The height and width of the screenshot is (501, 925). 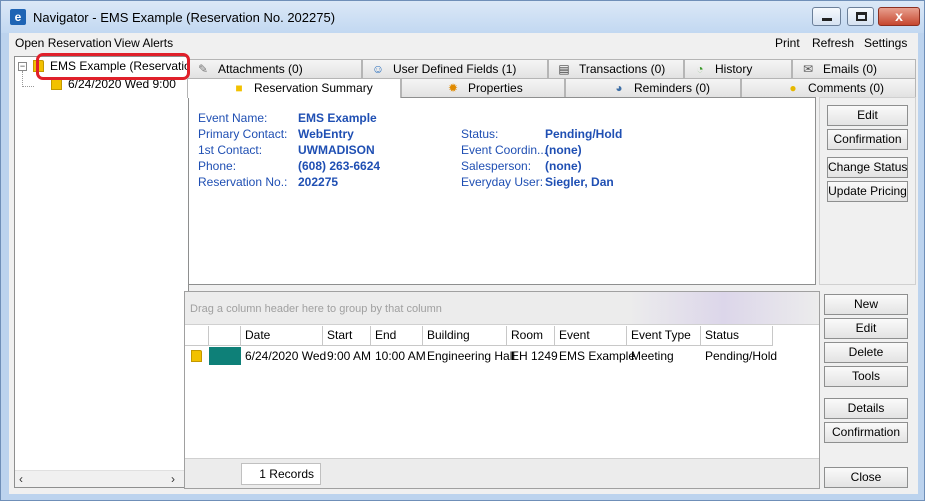 I want to click on maximize-button, so click(x=860, y=16).